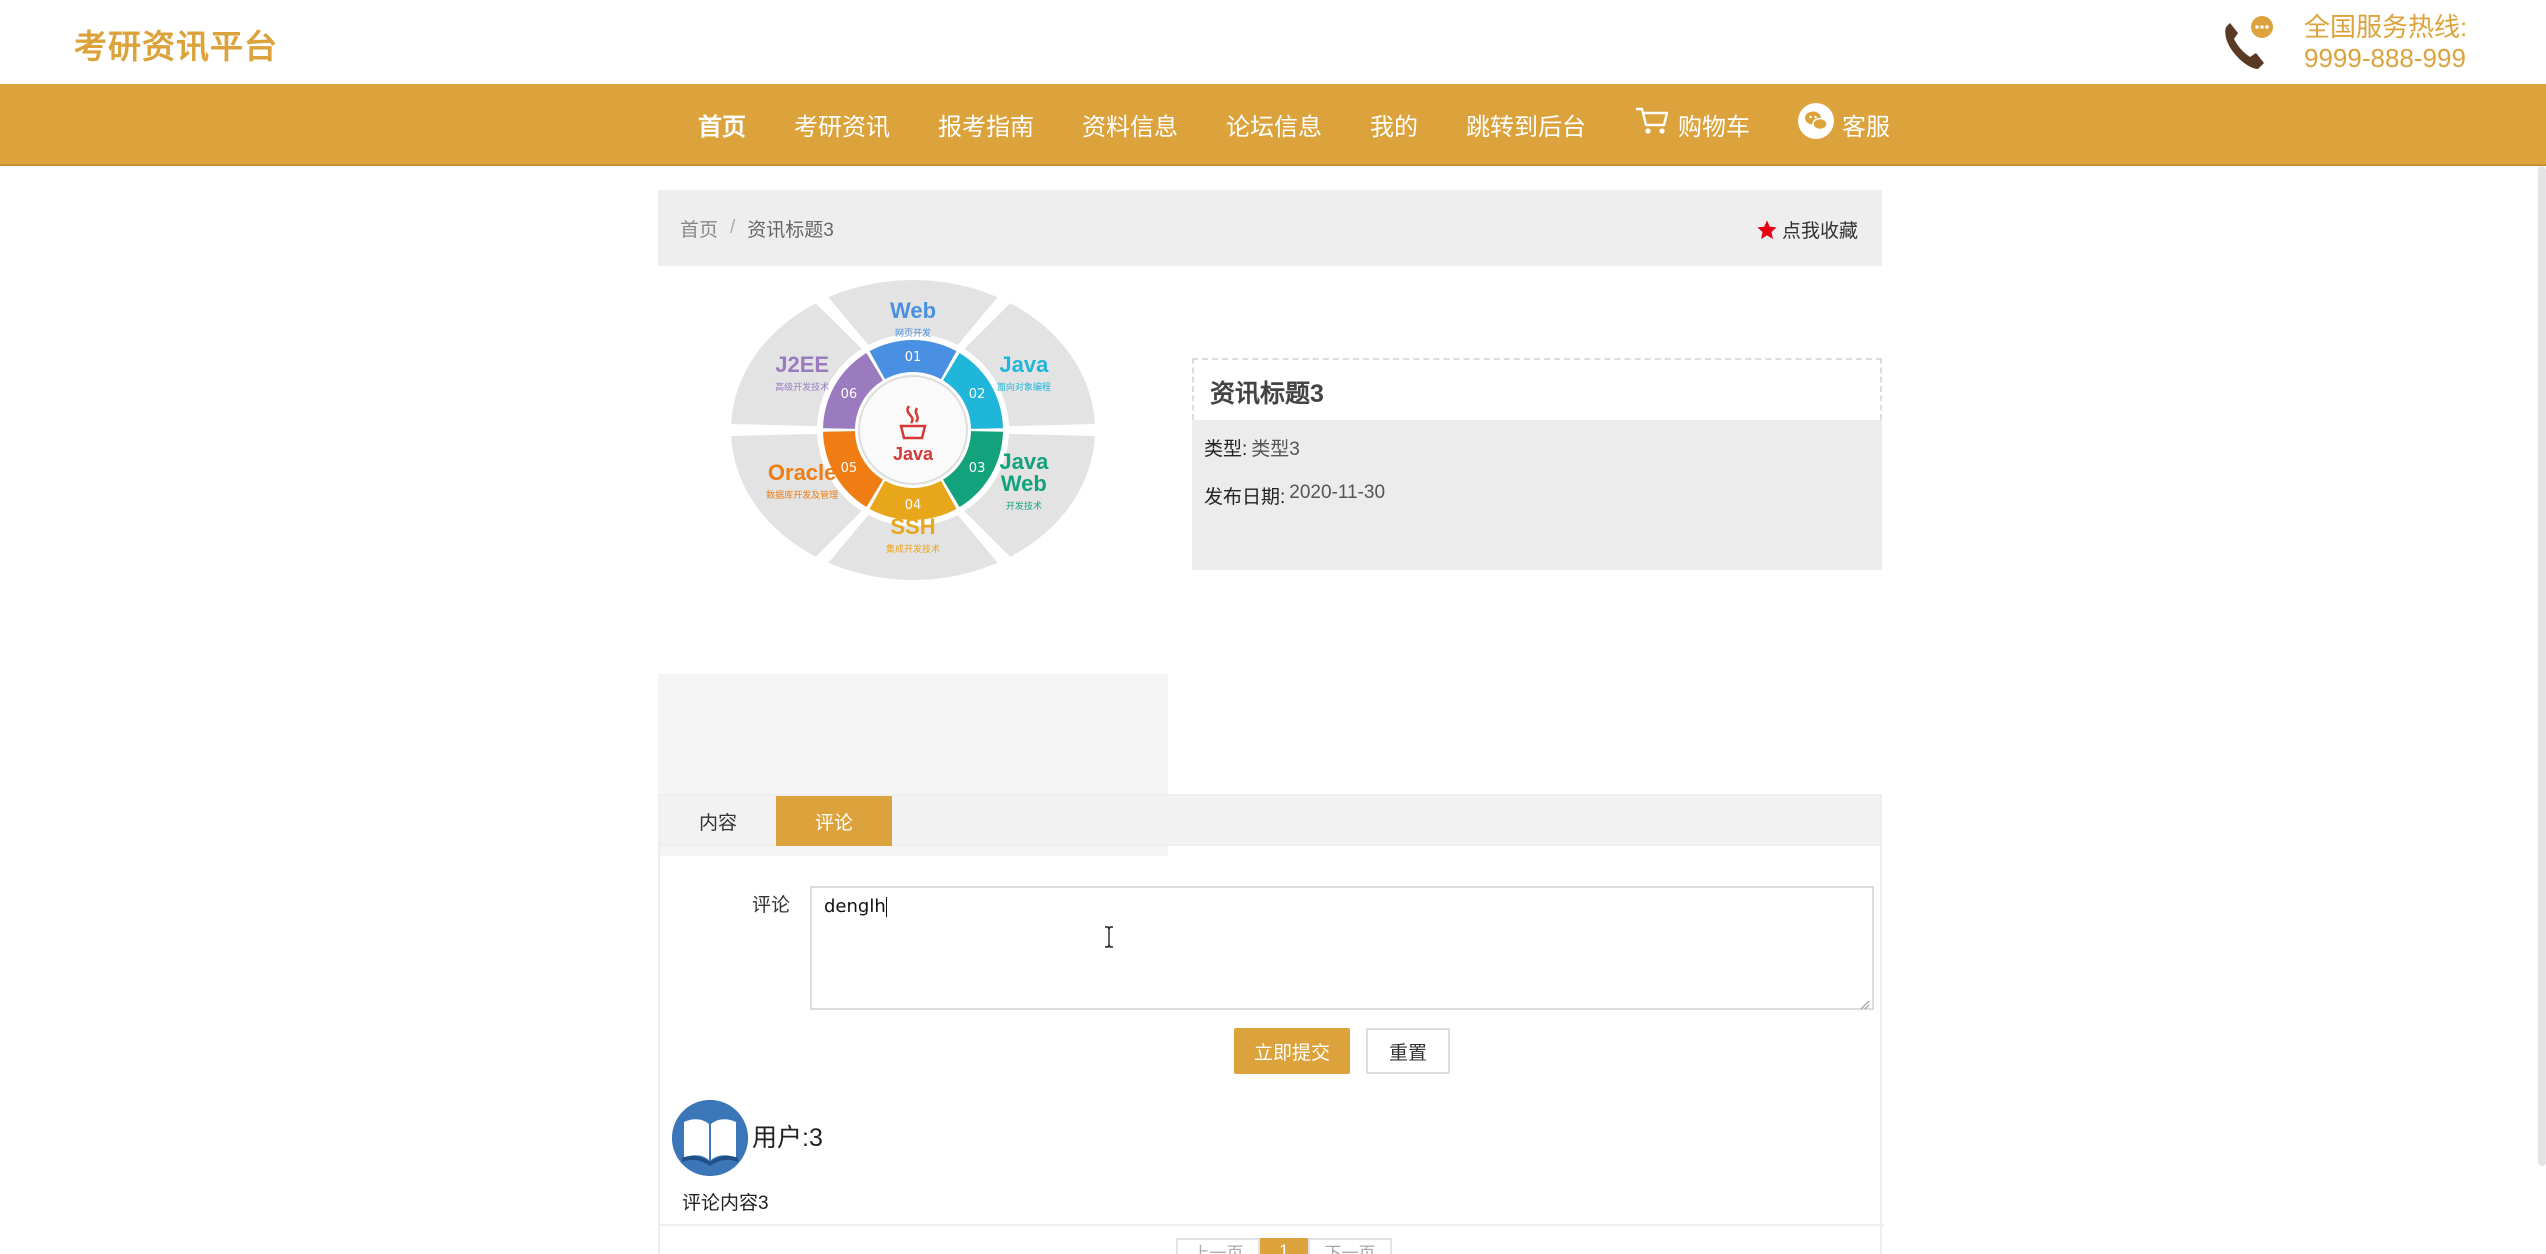 The width and height of the screenshot is (2546, 1254). What do you see at coordinates (1864, 1002) in the screenshot?
I see `resize-grip-icon` at bounding box center [1864, 1002].